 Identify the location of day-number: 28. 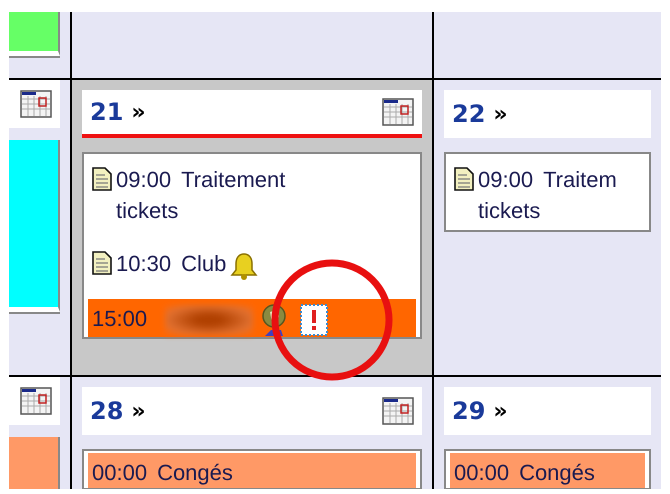
(107, 411).